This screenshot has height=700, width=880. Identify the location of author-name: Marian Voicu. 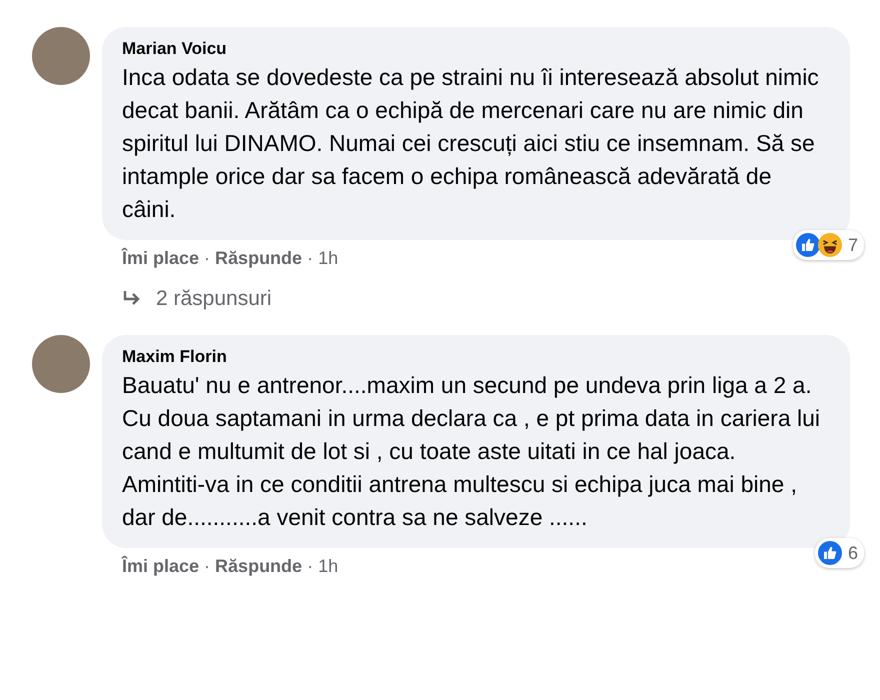
(472, 49).